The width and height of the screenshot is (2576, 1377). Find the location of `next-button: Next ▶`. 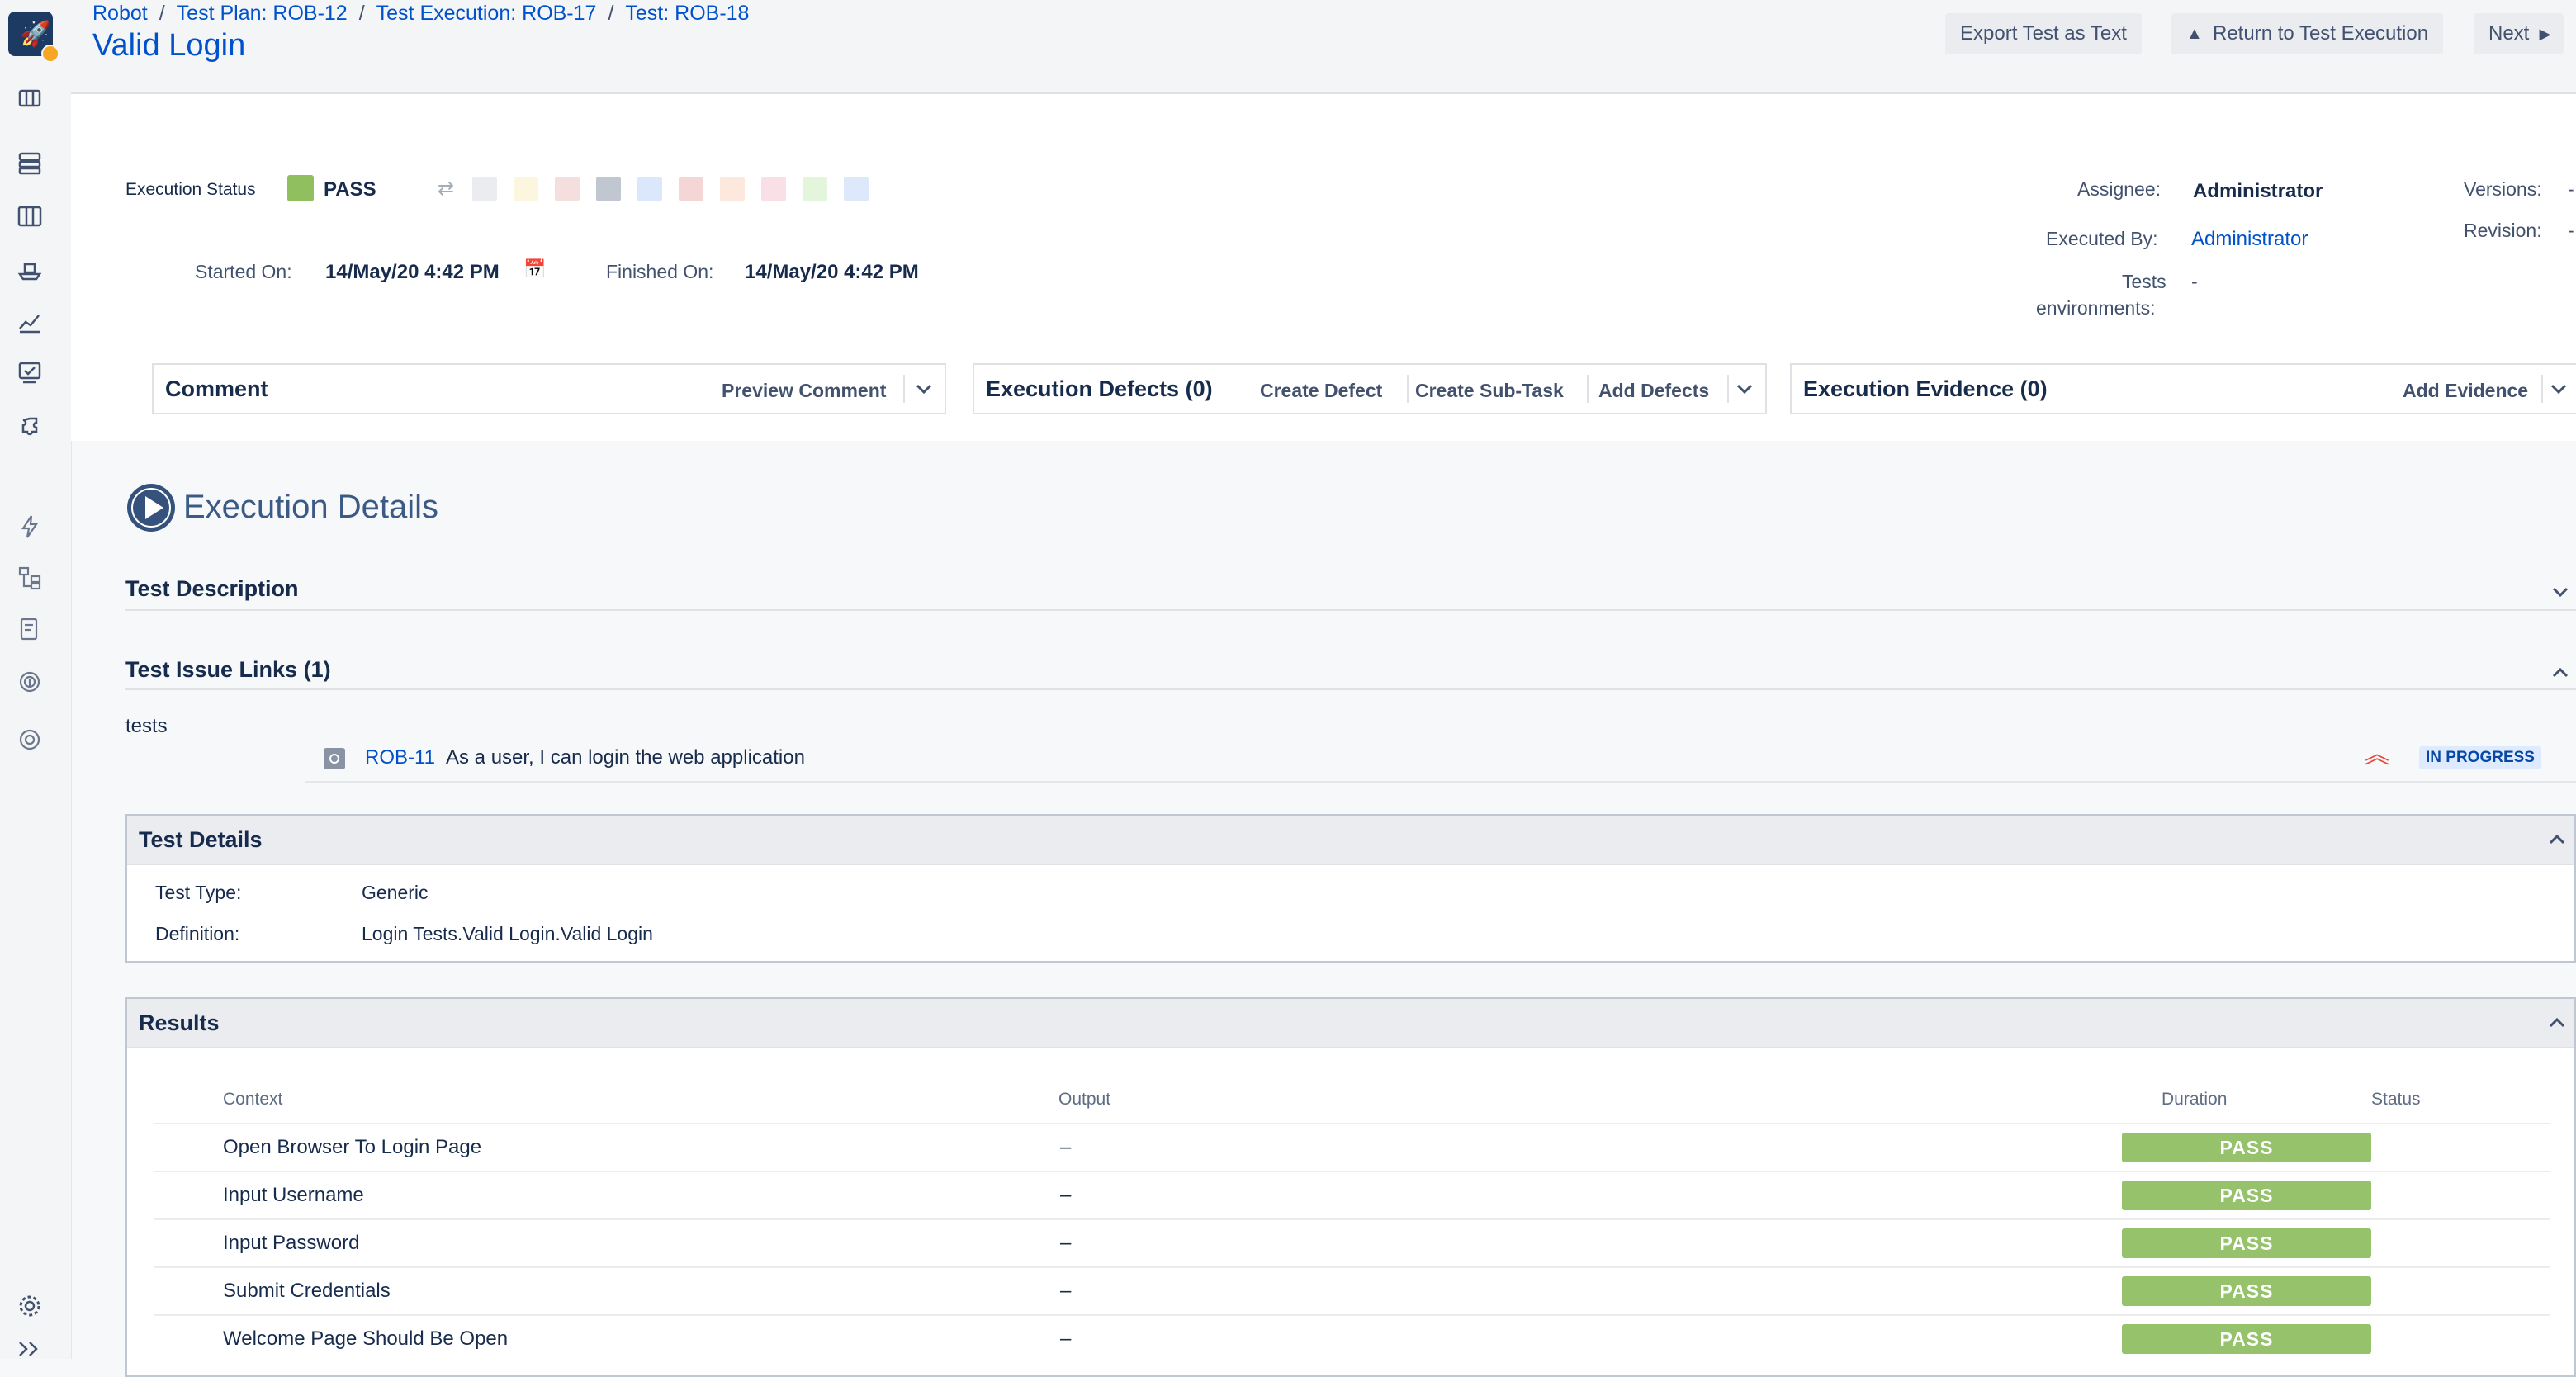

next-button: Next ▶ is located at coordinates (2519, 33).